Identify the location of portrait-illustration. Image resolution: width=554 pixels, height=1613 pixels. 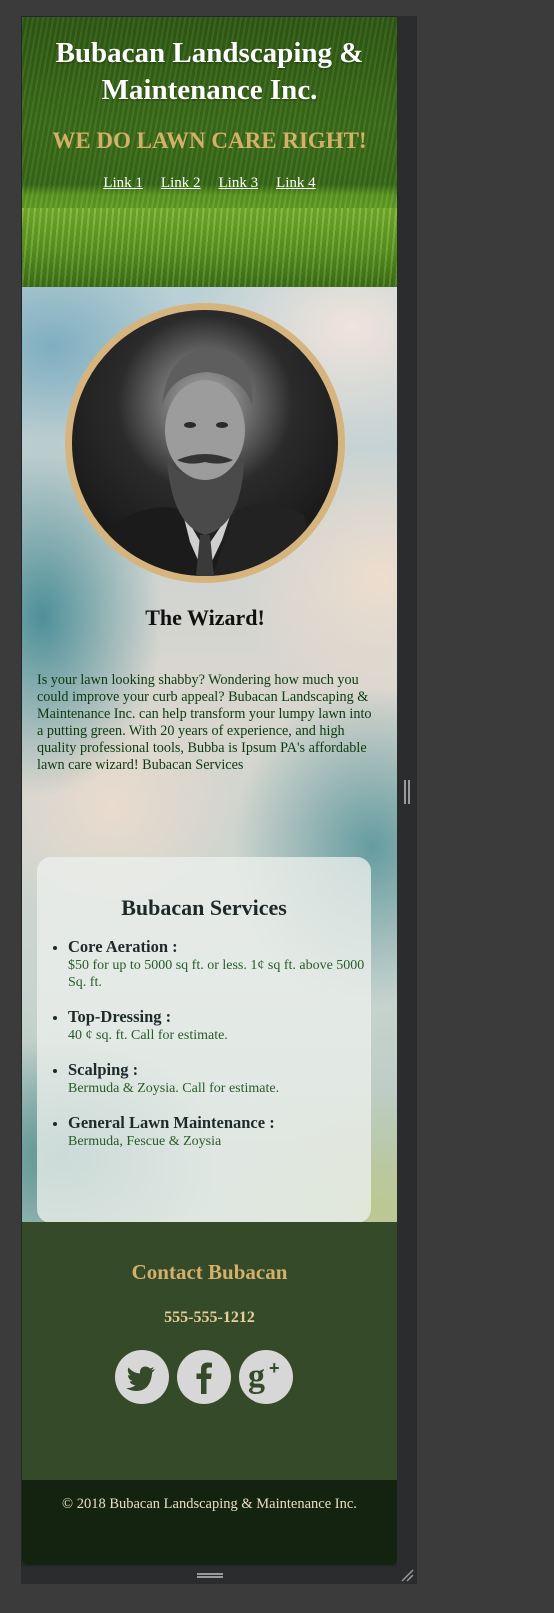
(205, 462).